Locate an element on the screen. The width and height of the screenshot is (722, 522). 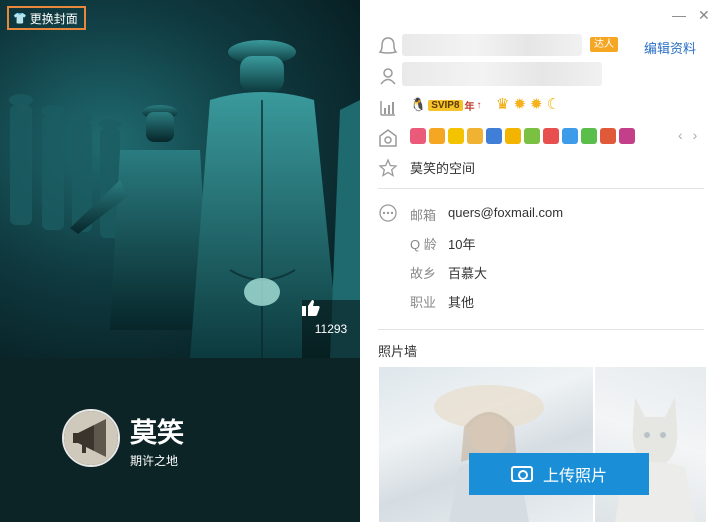
photo-girl-thumbnail is located at coordinates (486, 444).